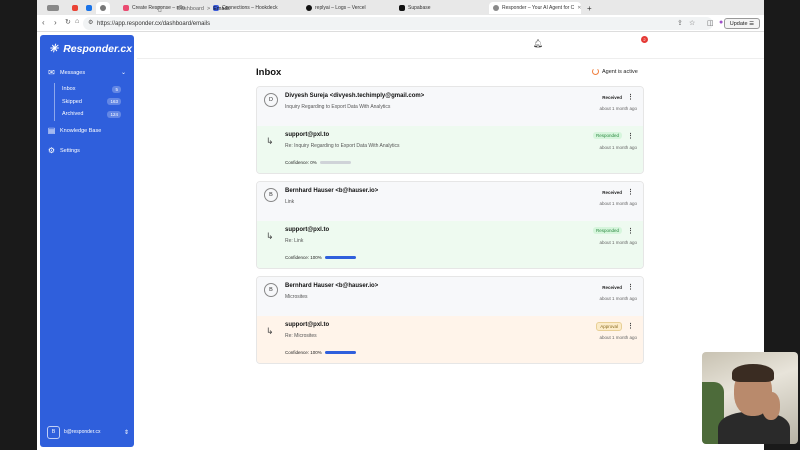  I want to click on tab-pinned-calendar, so click(88, 8).